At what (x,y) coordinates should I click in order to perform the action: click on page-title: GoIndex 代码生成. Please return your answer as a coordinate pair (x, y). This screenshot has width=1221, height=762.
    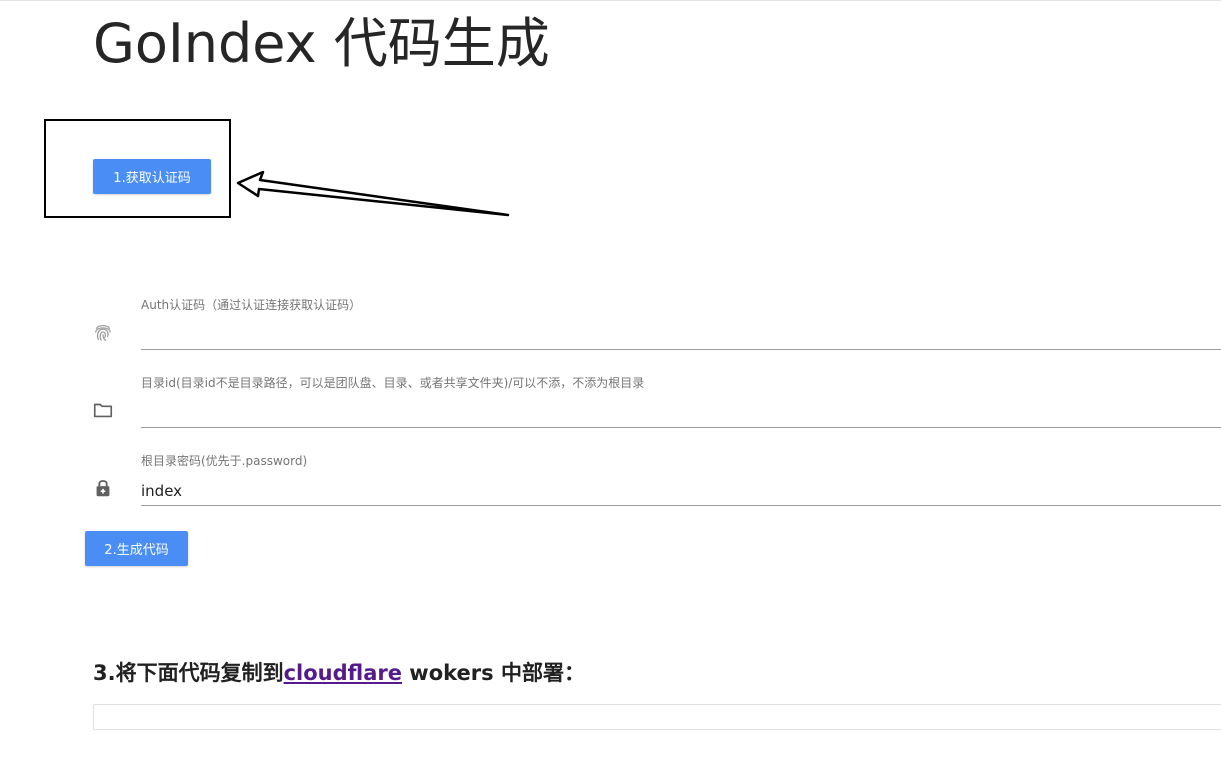
    Looking at the image, I should click on (321, 43).